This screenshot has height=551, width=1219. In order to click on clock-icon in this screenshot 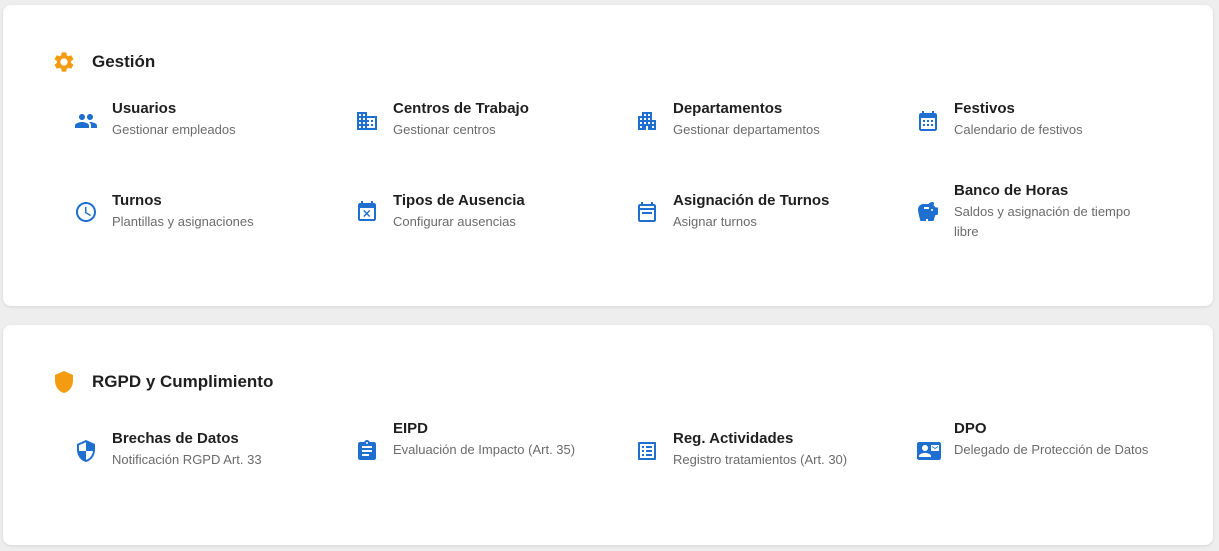, I will do `click(86, 212)`.